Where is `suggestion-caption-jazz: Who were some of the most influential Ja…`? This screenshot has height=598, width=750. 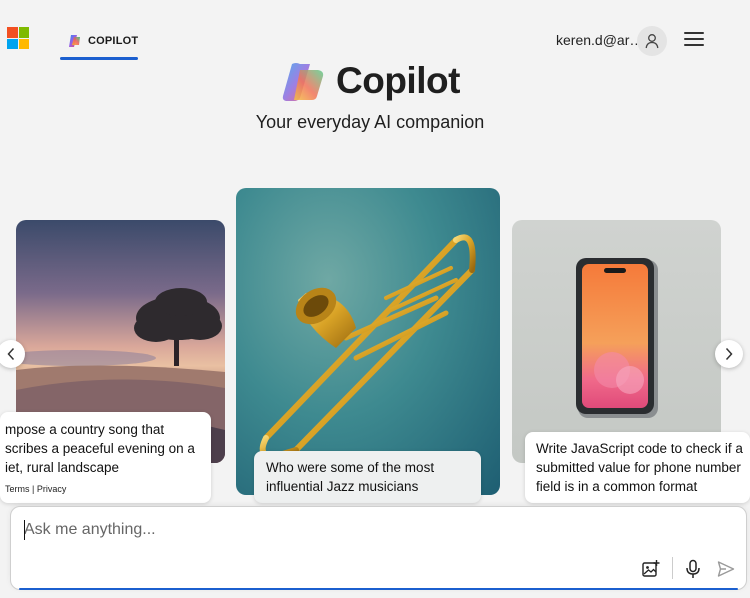
suggestion-caption-jazz: Who were some of the most influential Ja… is located at coordinates (367, 477).